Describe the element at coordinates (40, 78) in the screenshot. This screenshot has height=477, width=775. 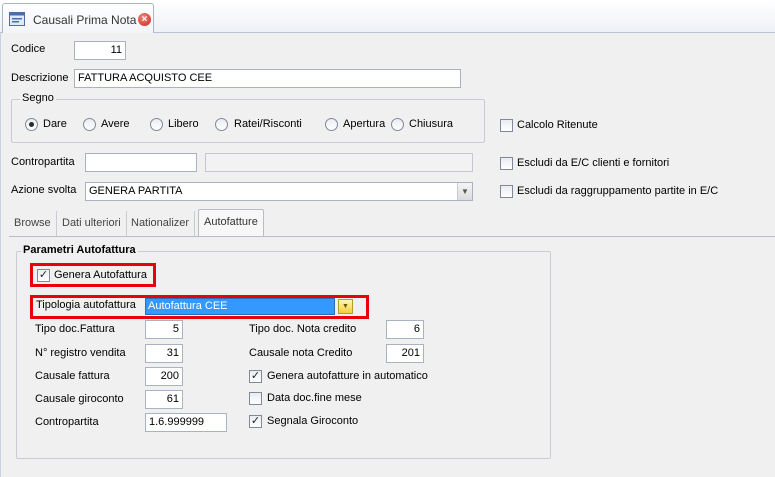
I see `descrizione-label: Descrizione` at that location.